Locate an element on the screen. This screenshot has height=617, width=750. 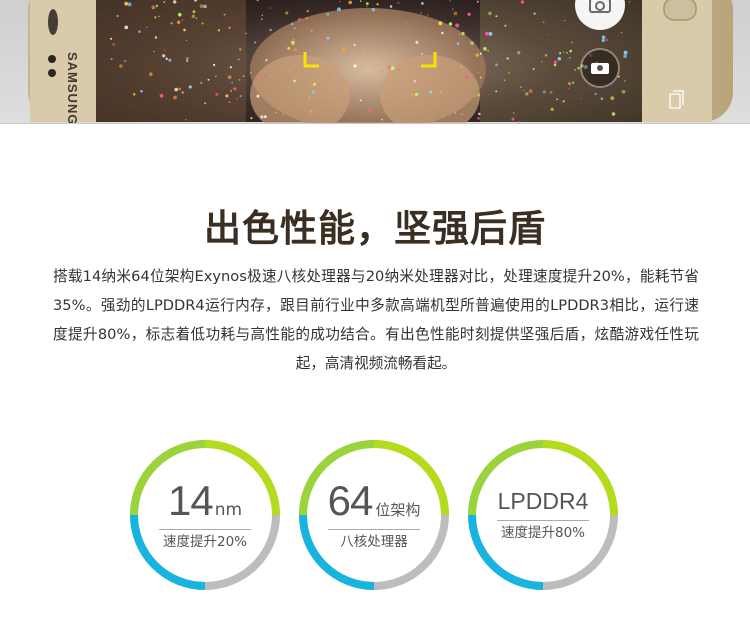
stat-value: 64 is located at coordinates (350, 501).